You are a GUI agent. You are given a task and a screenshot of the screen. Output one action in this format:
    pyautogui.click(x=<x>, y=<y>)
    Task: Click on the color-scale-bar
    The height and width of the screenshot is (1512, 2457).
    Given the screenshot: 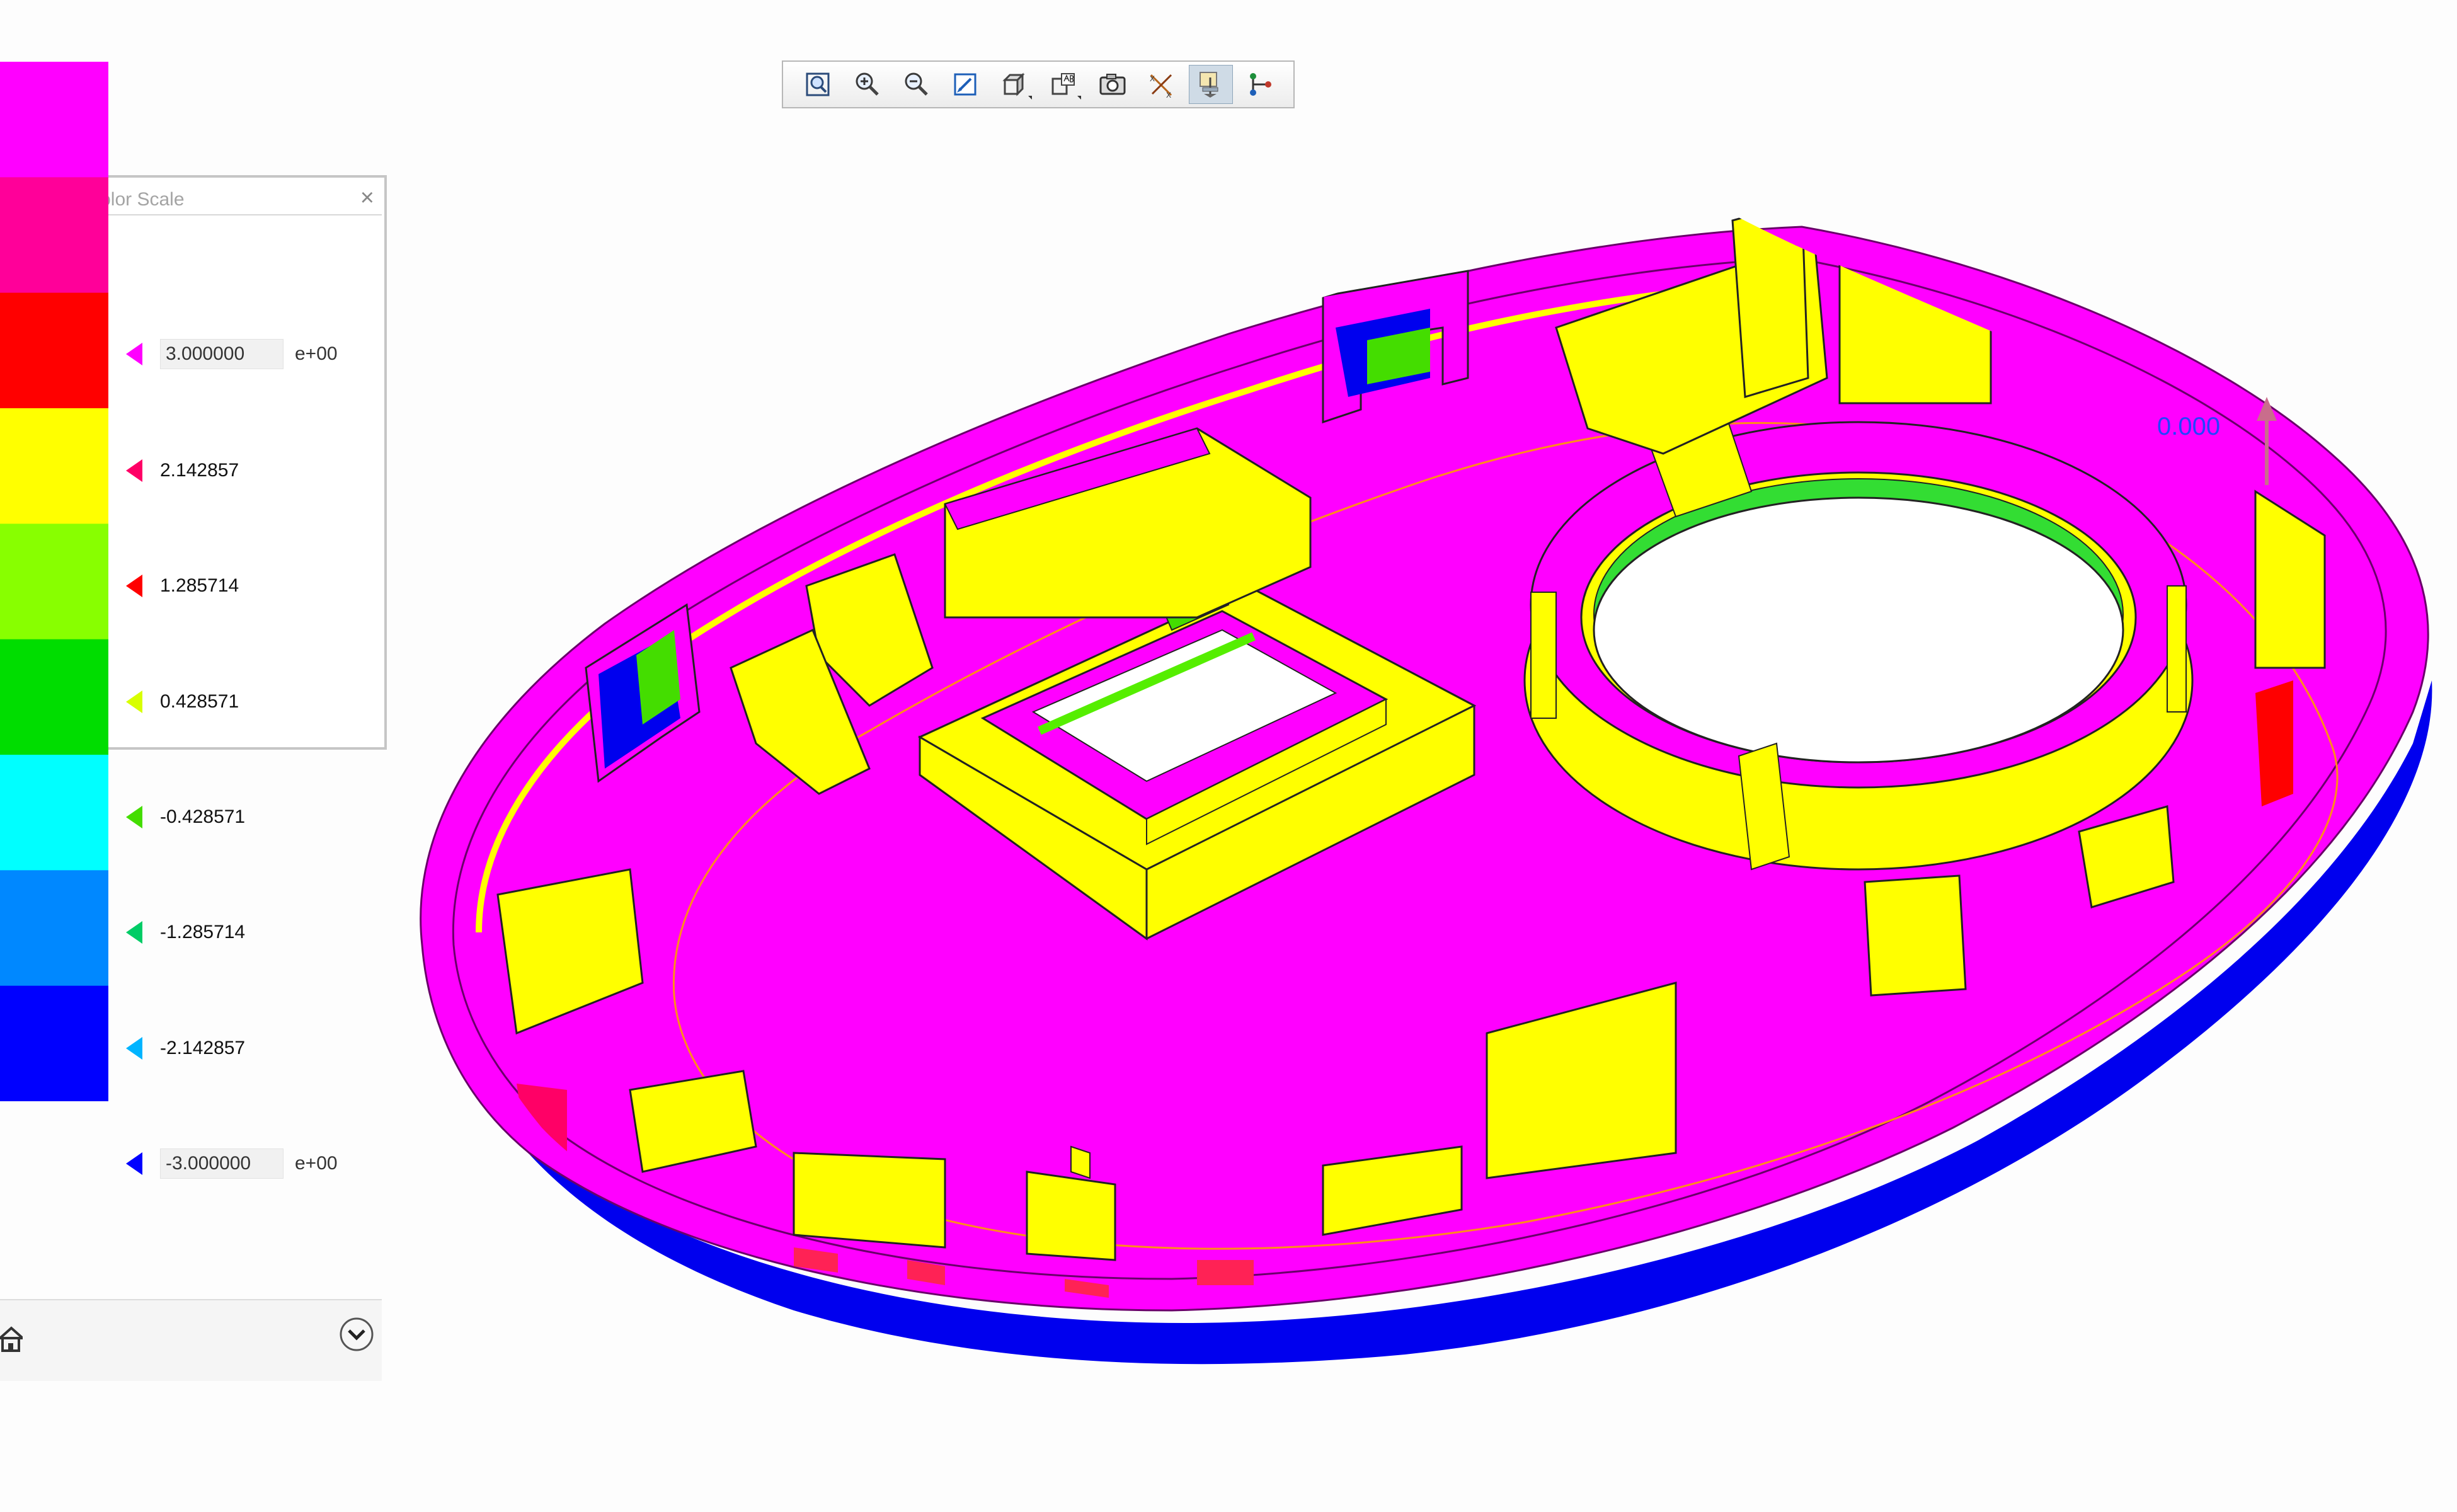 What is the action you would take?
    pyautogui.click(x=54, y=581)
    